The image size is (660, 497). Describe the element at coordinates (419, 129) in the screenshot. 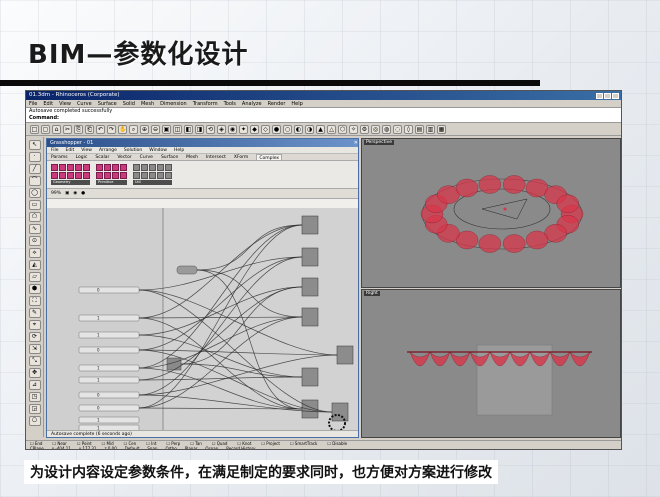

I see `toolbar-icon: ▤` at that location.